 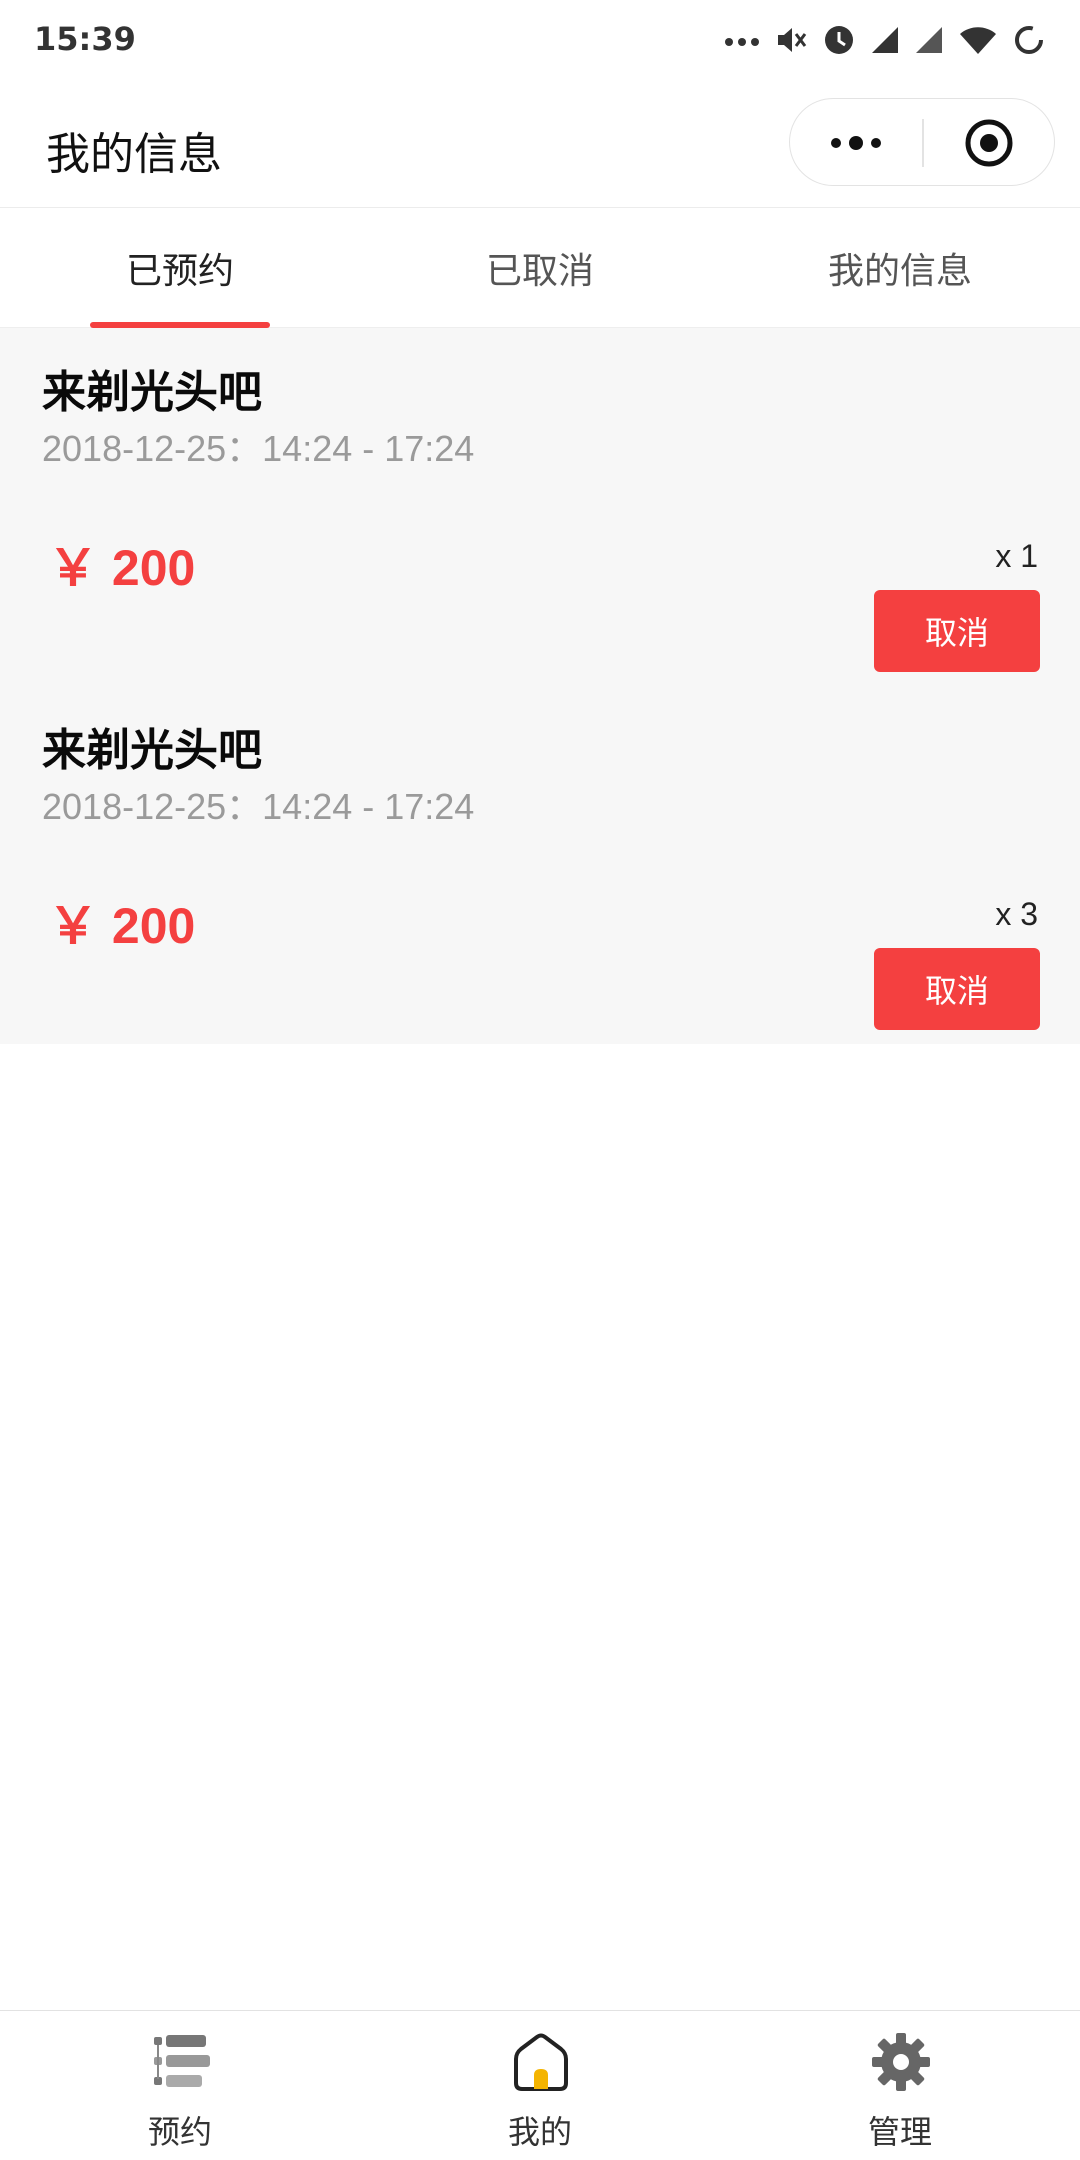 I want to click on tab-bar: 已预约 已取消 我的信息, so click(x=540, y=268).